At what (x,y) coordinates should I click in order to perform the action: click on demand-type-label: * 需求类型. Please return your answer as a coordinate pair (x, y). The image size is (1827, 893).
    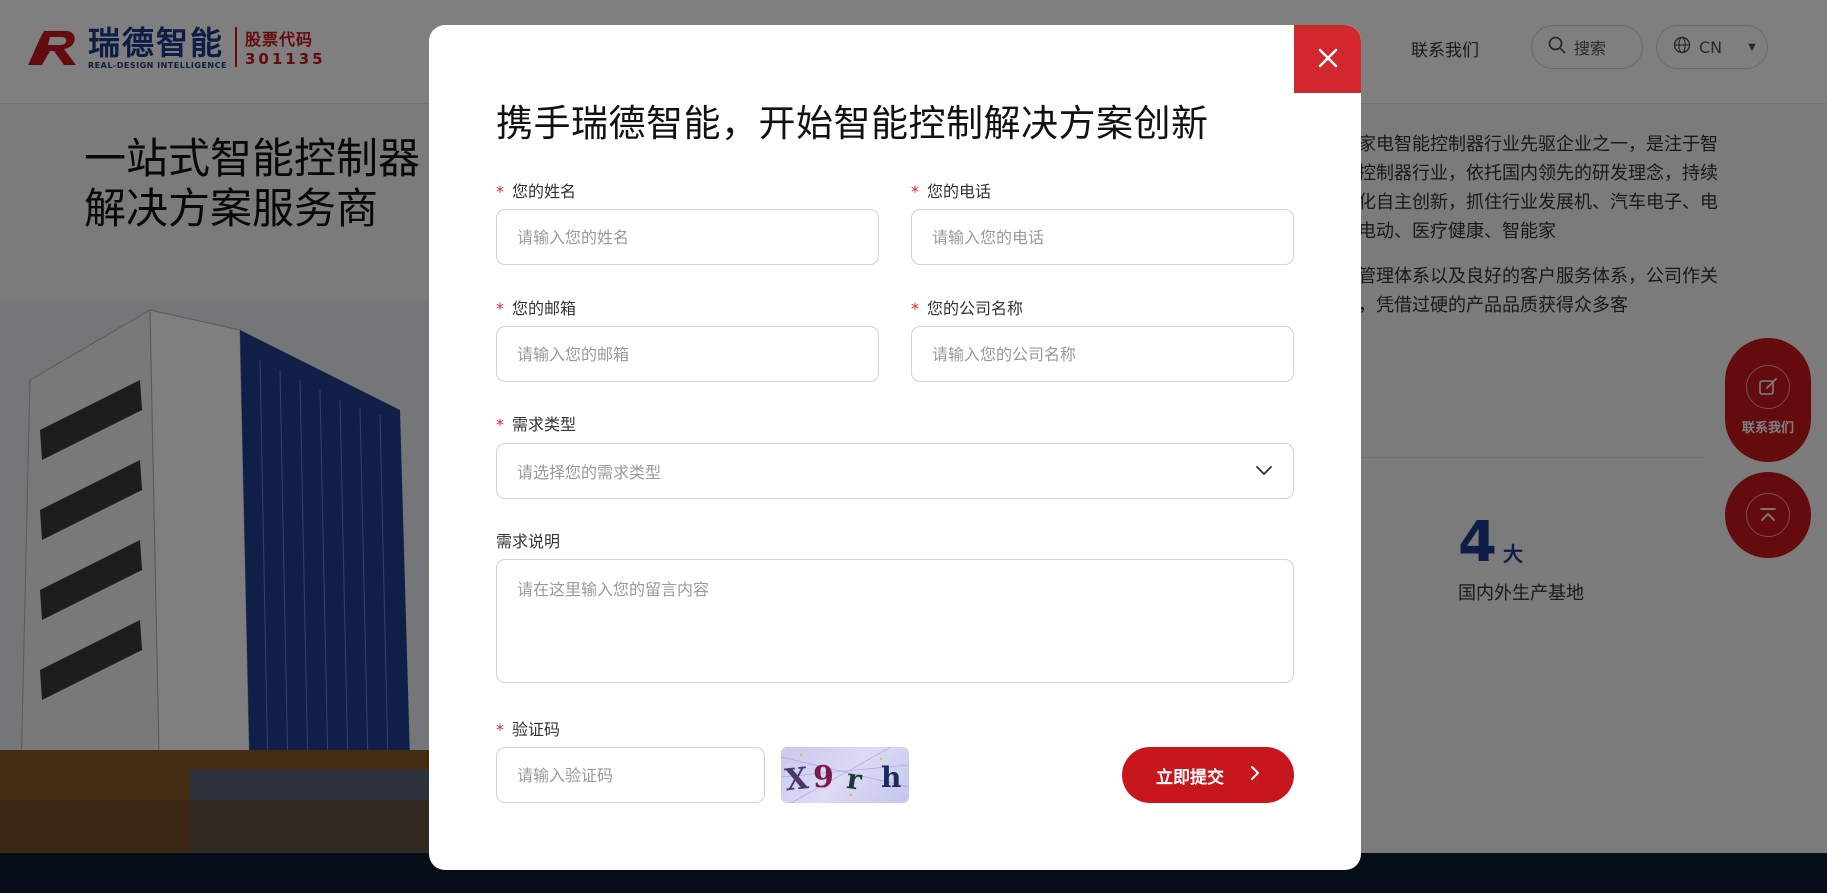
    Looking at the image, I should click on (536, 423).